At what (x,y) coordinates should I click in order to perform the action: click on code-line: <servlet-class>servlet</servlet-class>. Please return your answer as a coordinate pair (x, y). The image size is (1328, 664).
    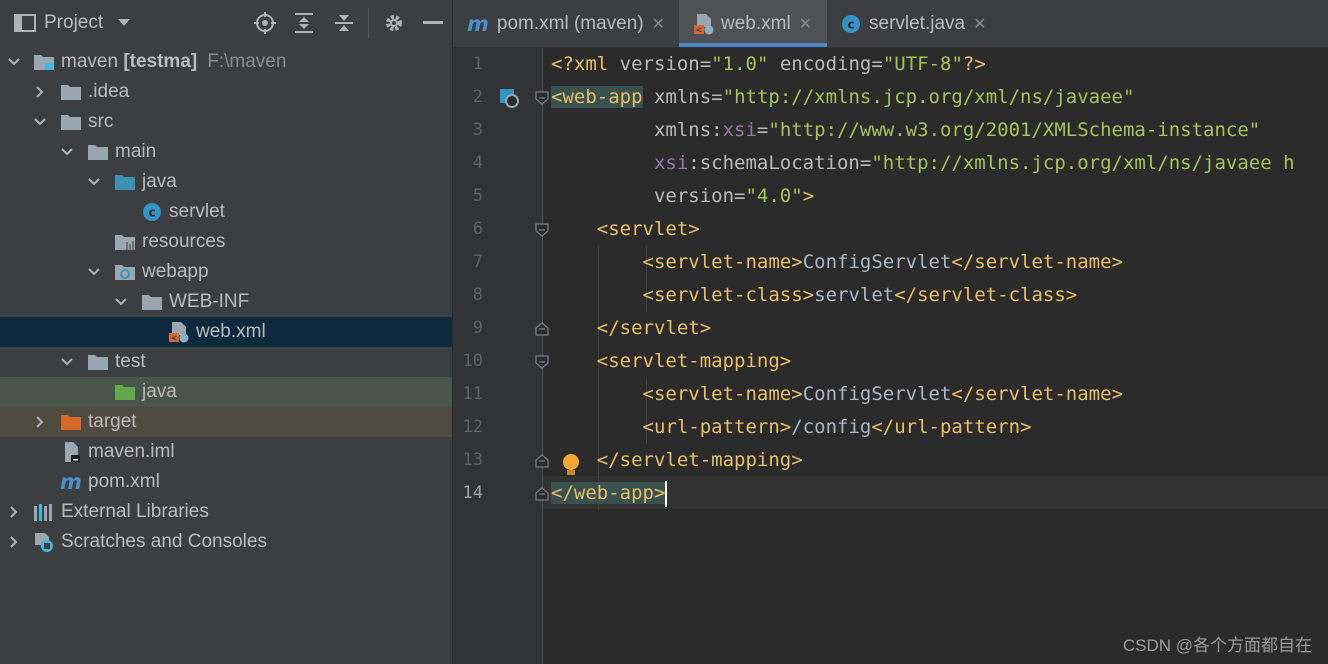
    Looking at the image, I should click on (814, 295).